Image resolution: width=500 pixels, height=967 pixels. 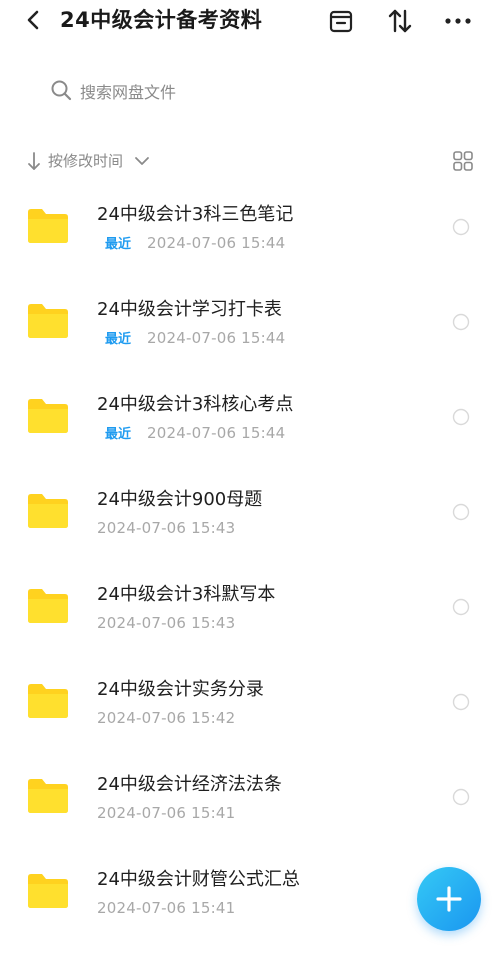 I want to click on sort-bar: 按修改时间, so click(x=251, y=161).